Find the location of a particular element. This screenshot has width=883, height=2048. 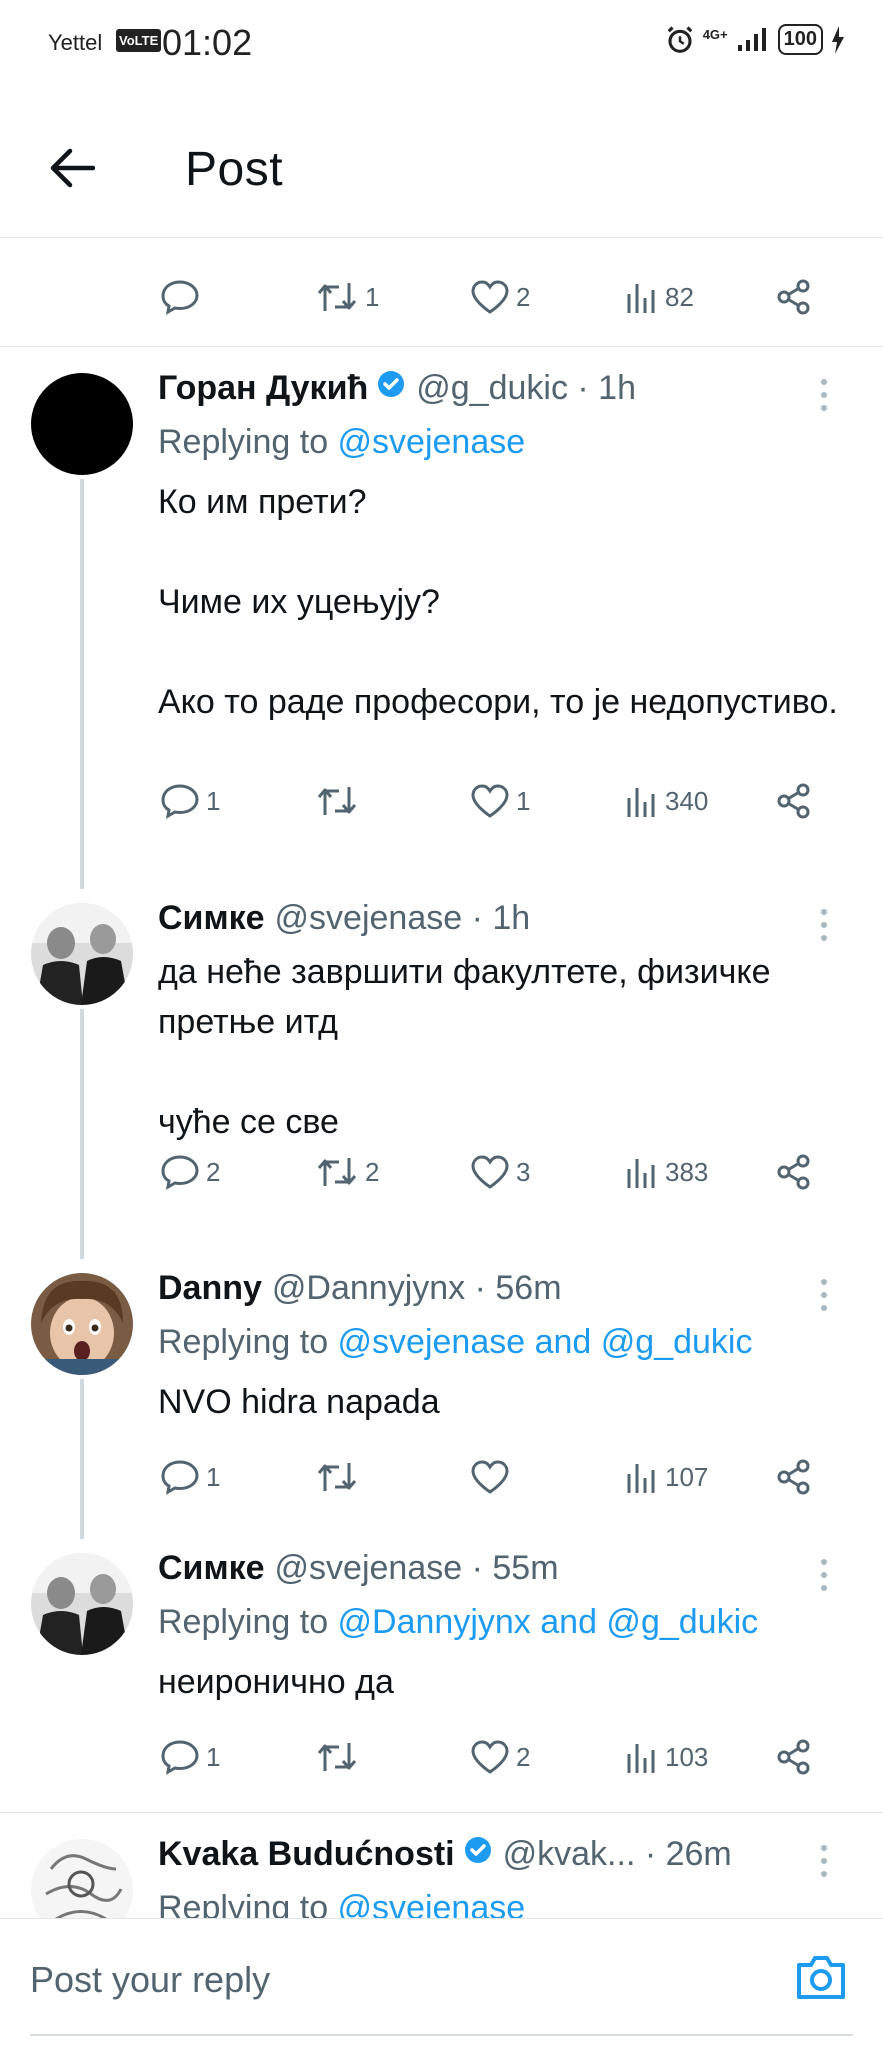

tweet-text: NVO hidra napada is located at coordinates (299, 1402).